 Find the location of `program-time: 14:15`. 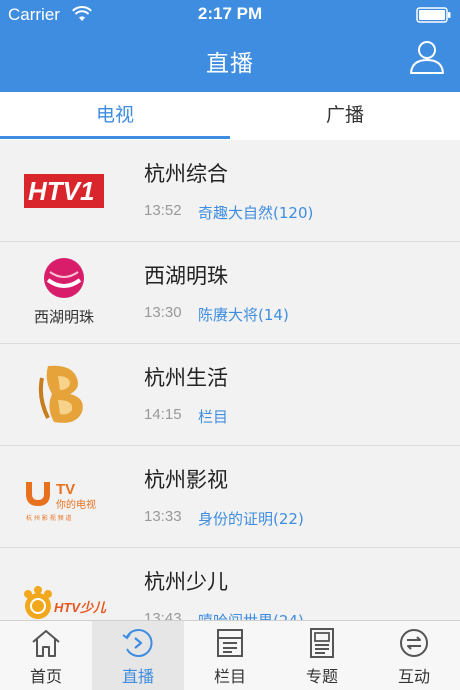

program-time: 14:15 is located at coordinates (163, 414).